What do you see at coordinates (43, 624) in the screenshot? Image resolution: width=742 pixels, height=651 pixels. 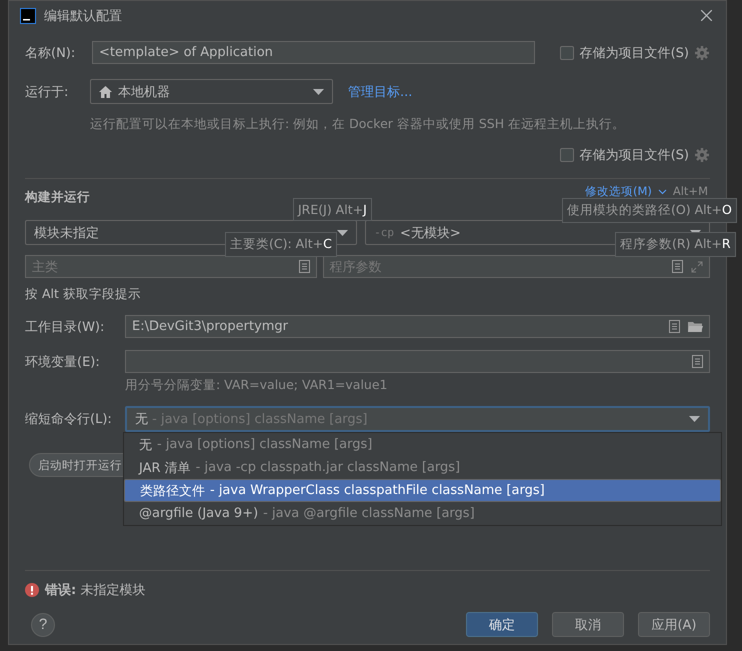 I see `help-button: ?` at bounding box center [43, 624].